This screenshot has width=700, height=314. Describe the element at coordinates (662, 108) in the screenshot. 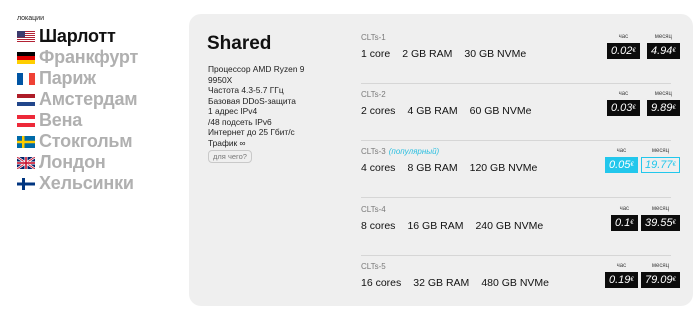

I see `monthly-value: 9.89` at that location.